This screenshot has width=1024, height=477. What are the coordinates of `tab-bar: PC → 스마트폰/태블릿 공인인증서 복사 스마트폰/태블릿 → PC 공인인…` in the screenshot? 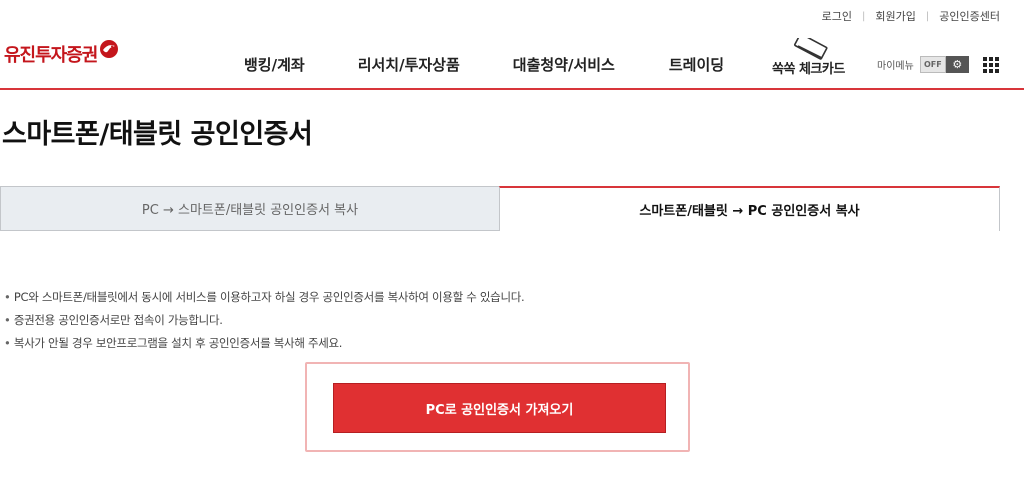 It's located at (500, 208).